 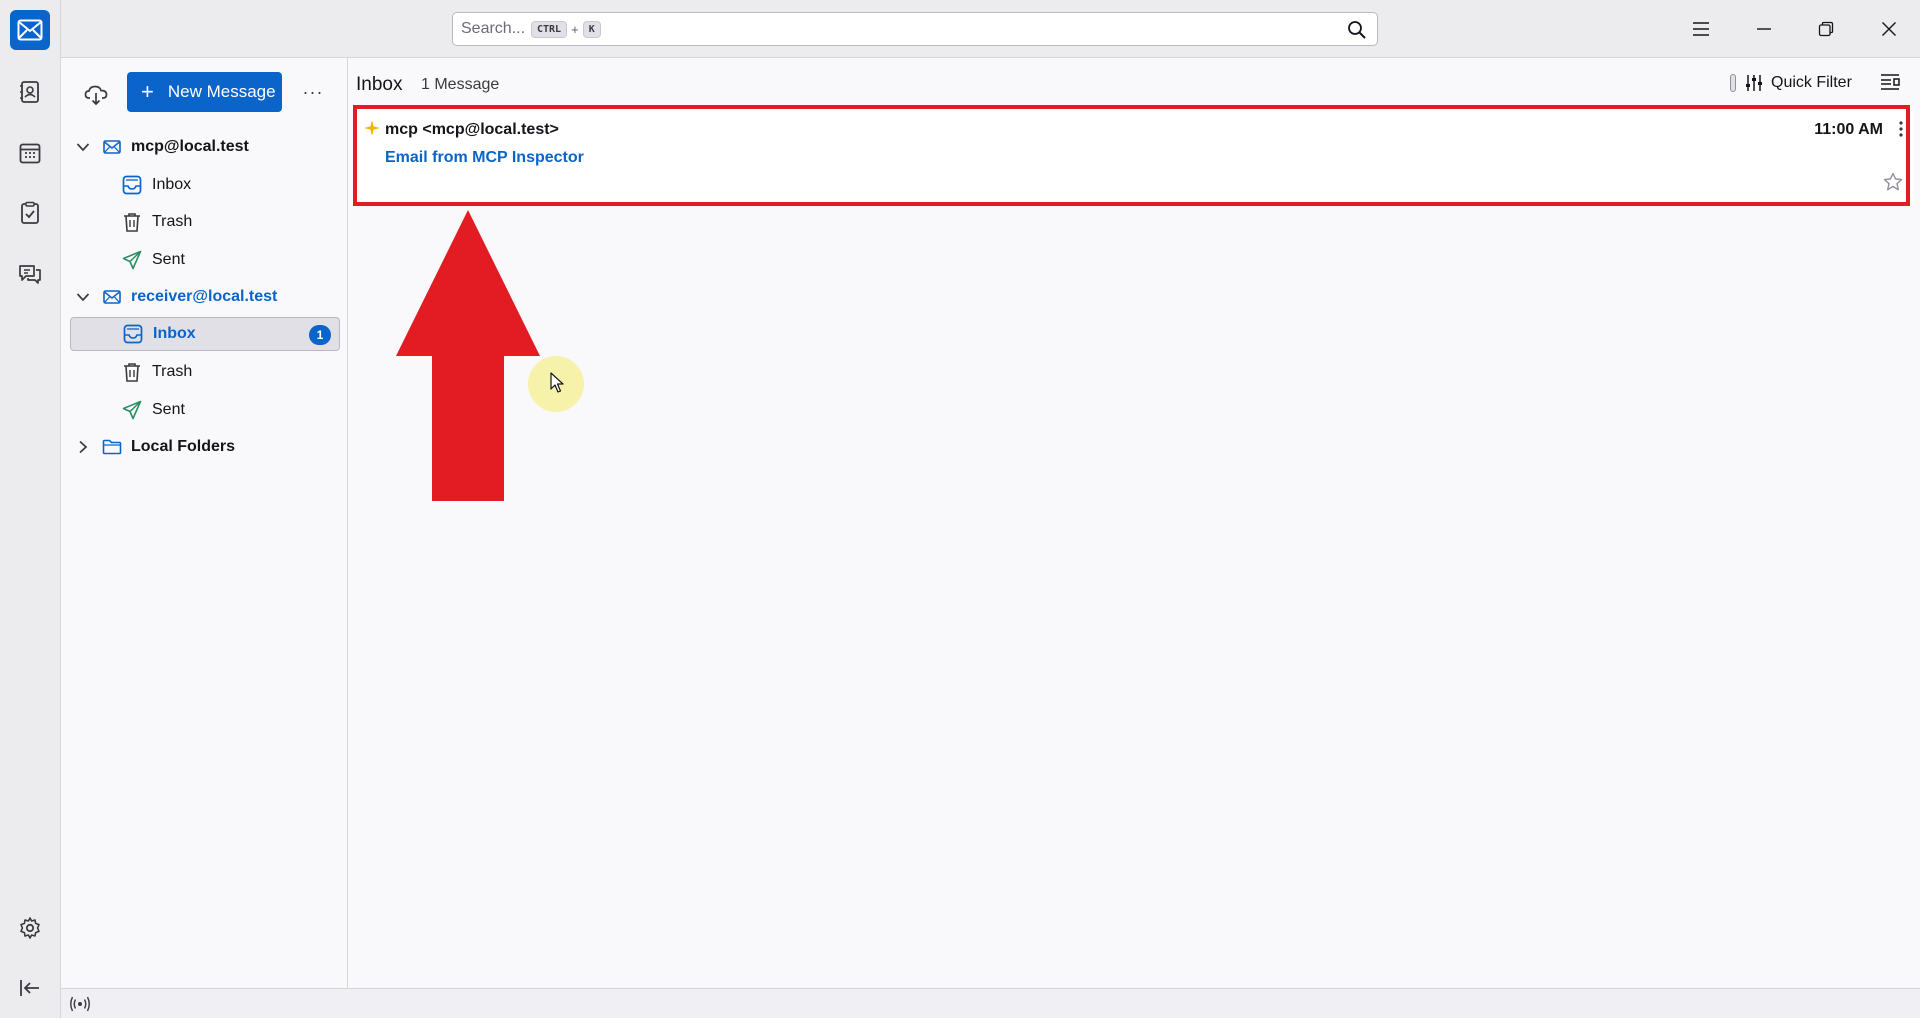 I want to click on online-status-icon, so click(x=80, y=1004).